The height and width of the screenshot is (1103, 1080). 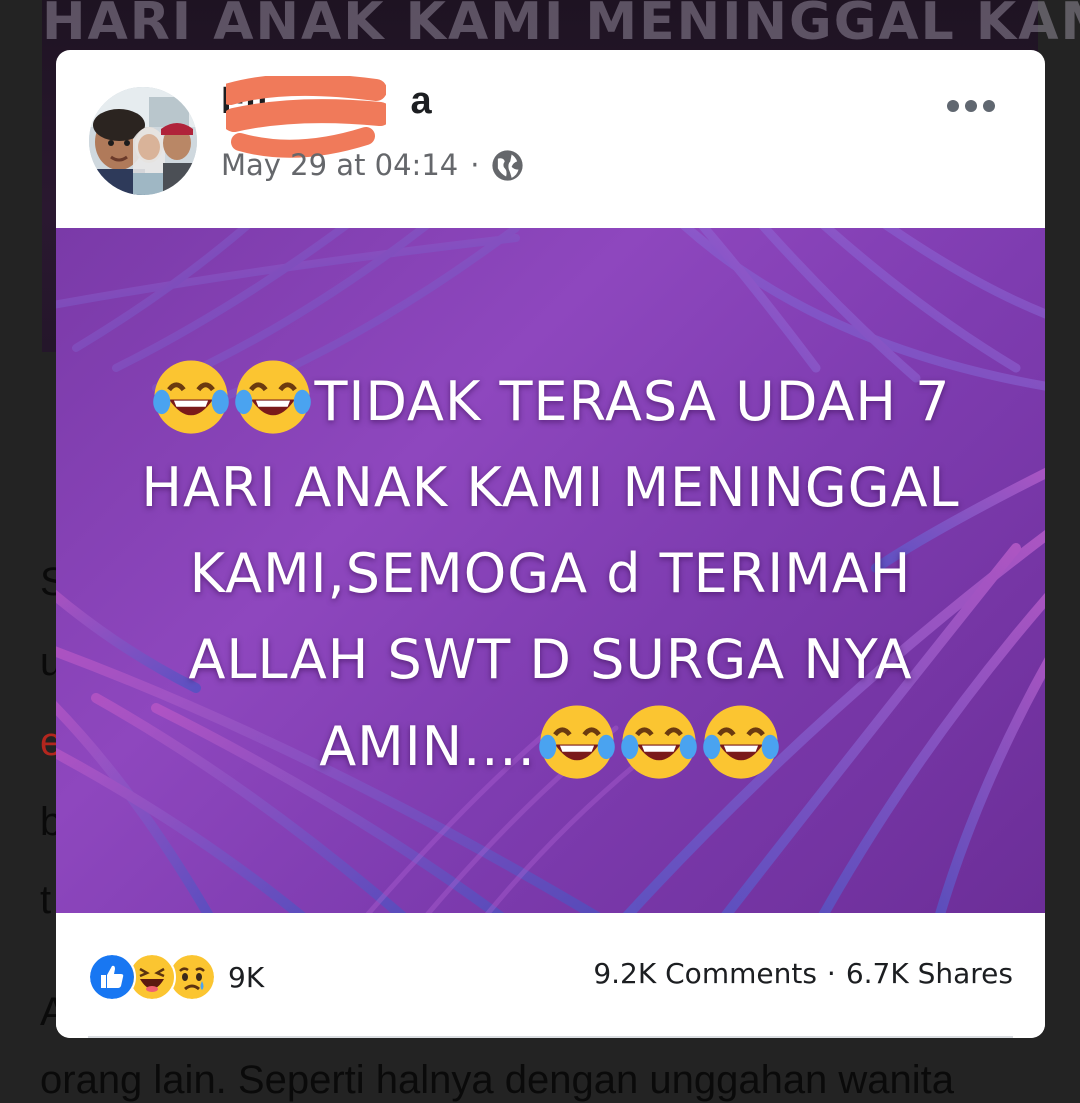 I want to click on globe-icon, so click(x=507, y=165).